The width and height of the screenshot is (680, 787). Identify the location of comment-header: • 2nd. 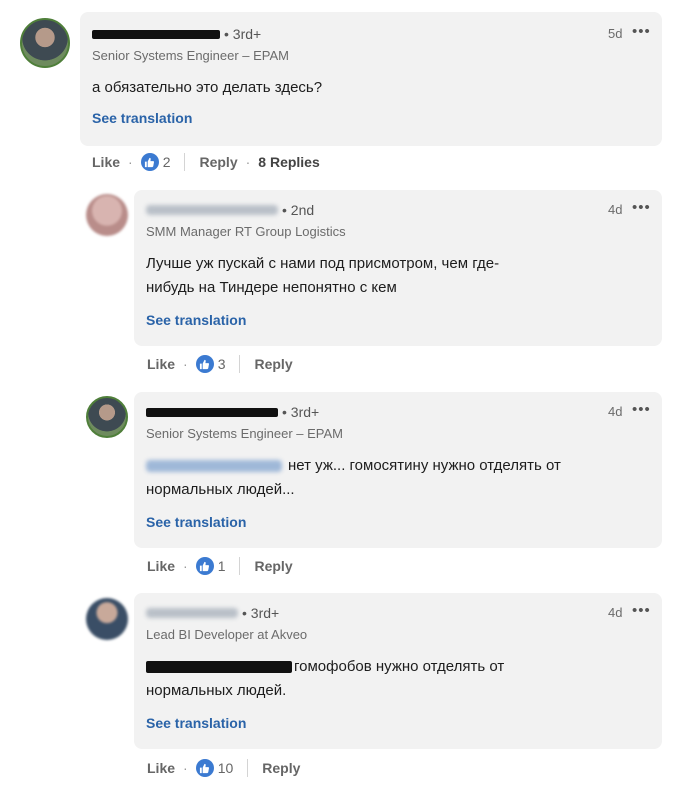
(230, 210).